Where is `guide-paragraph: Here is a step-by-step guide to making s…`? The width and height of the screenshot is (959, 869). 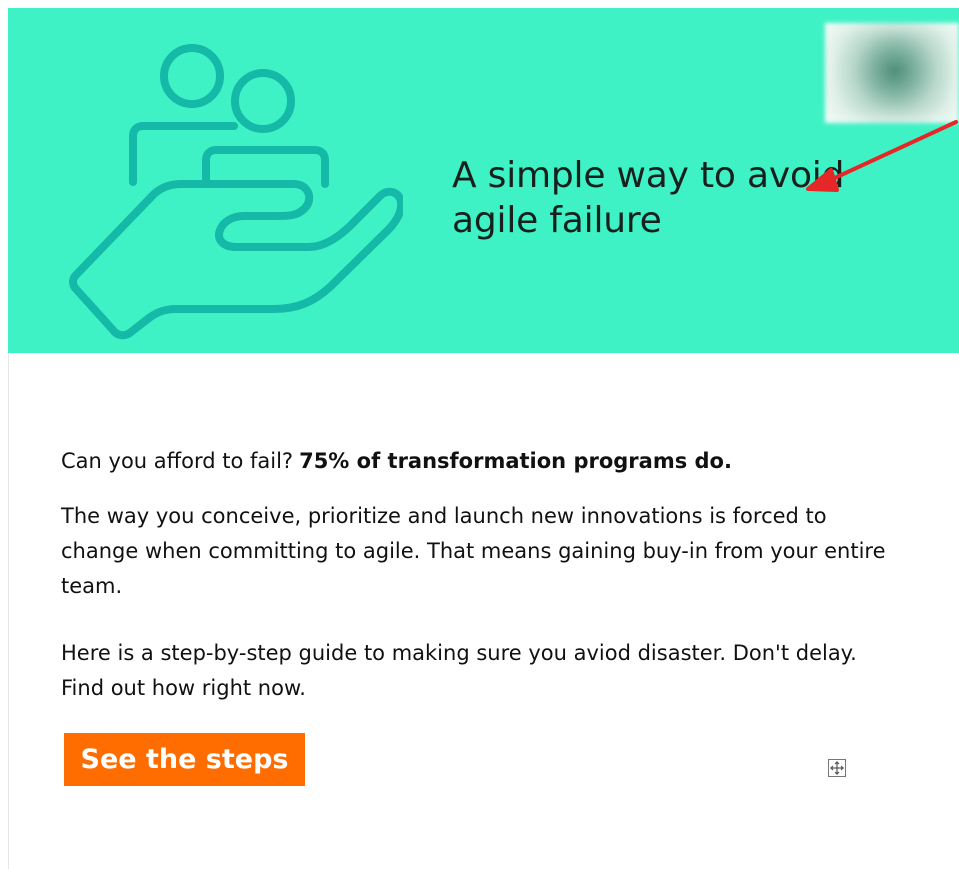 guide-paragraph: Here is a step-by-step guide to making s… is located at coordinates (459, 670).